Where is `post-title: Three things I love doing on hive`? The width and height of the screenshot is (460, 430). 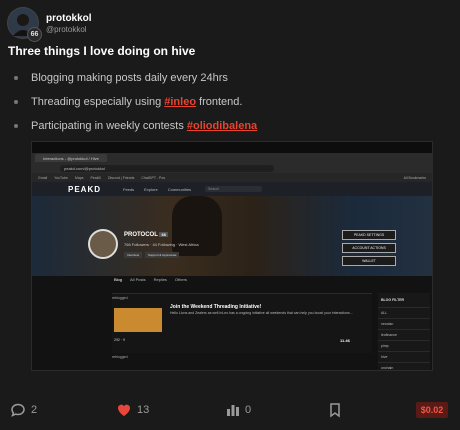 post-title: Three things I love doing on hive is located at coordinates (102, 51).